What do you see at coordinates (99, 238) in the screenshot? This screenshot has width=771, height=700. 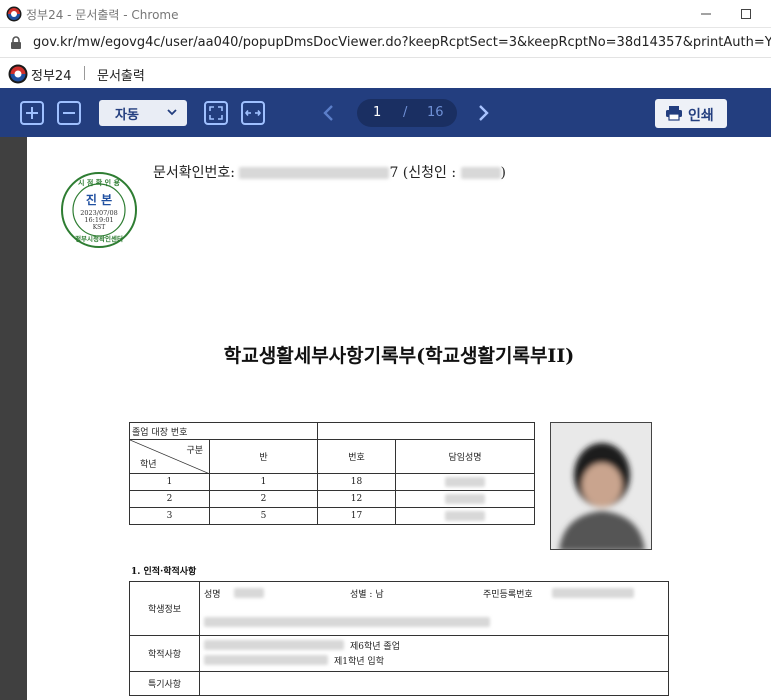 I see `stamp-bottom-text: 정부시청확인센터` at bounding box center [99, 238].